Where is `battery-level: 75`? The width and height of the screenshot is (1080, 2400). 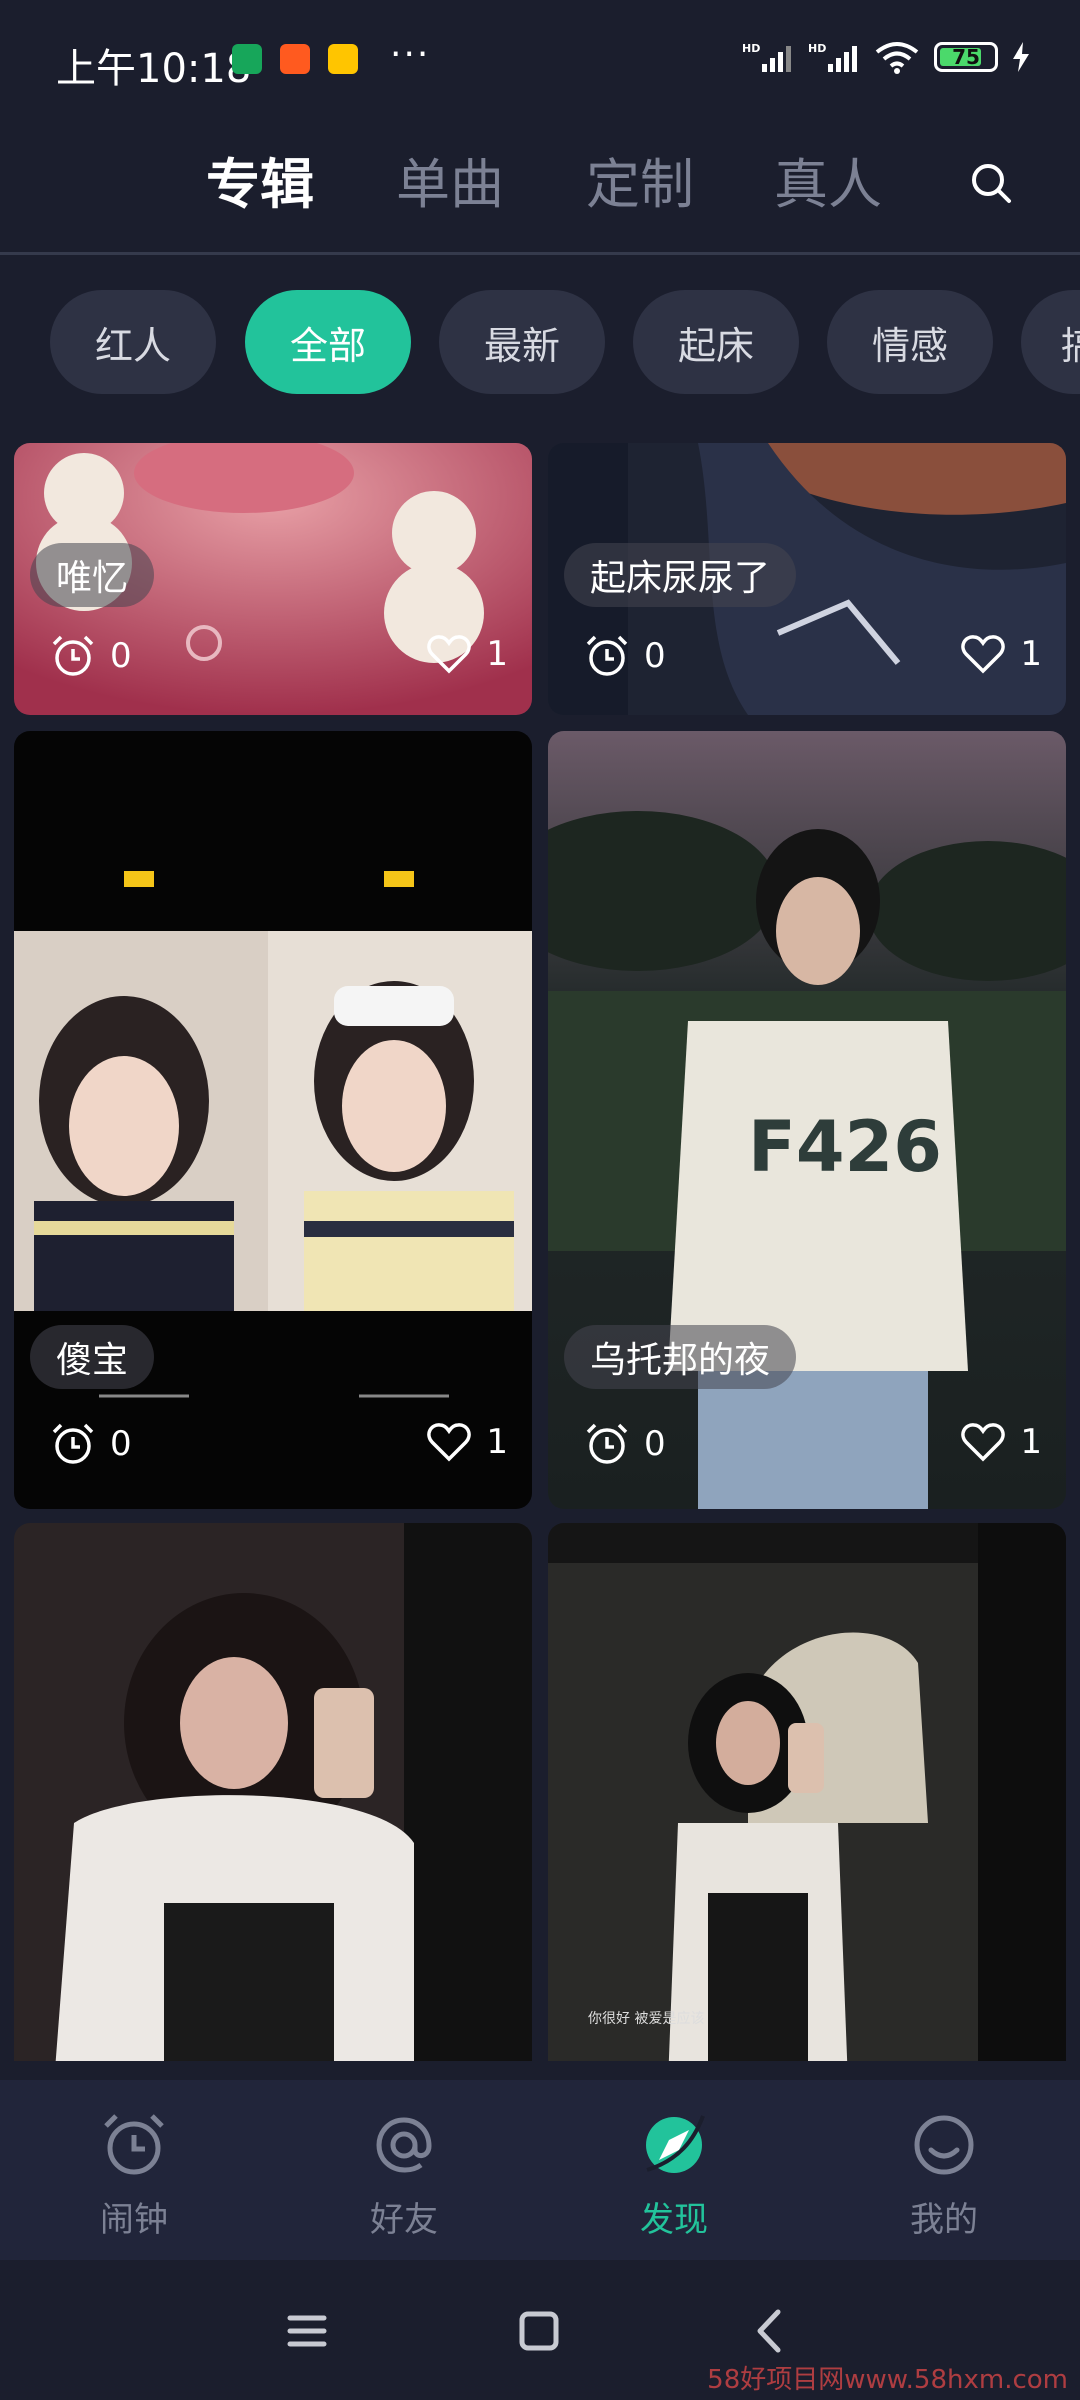 battery-level: 75 is located at coordinates (966, 57).